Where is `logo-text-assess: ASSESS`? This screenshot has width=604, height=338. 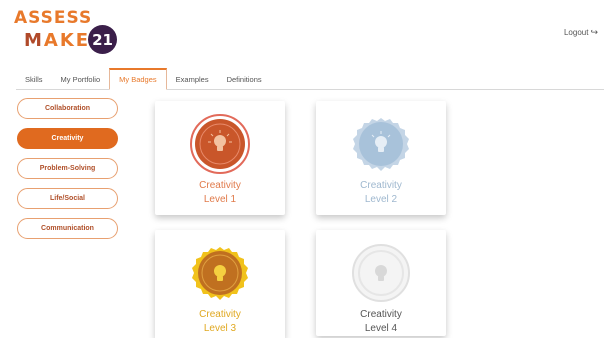
logo-text-assess: ASSESS is located at coordinates (53, 18).